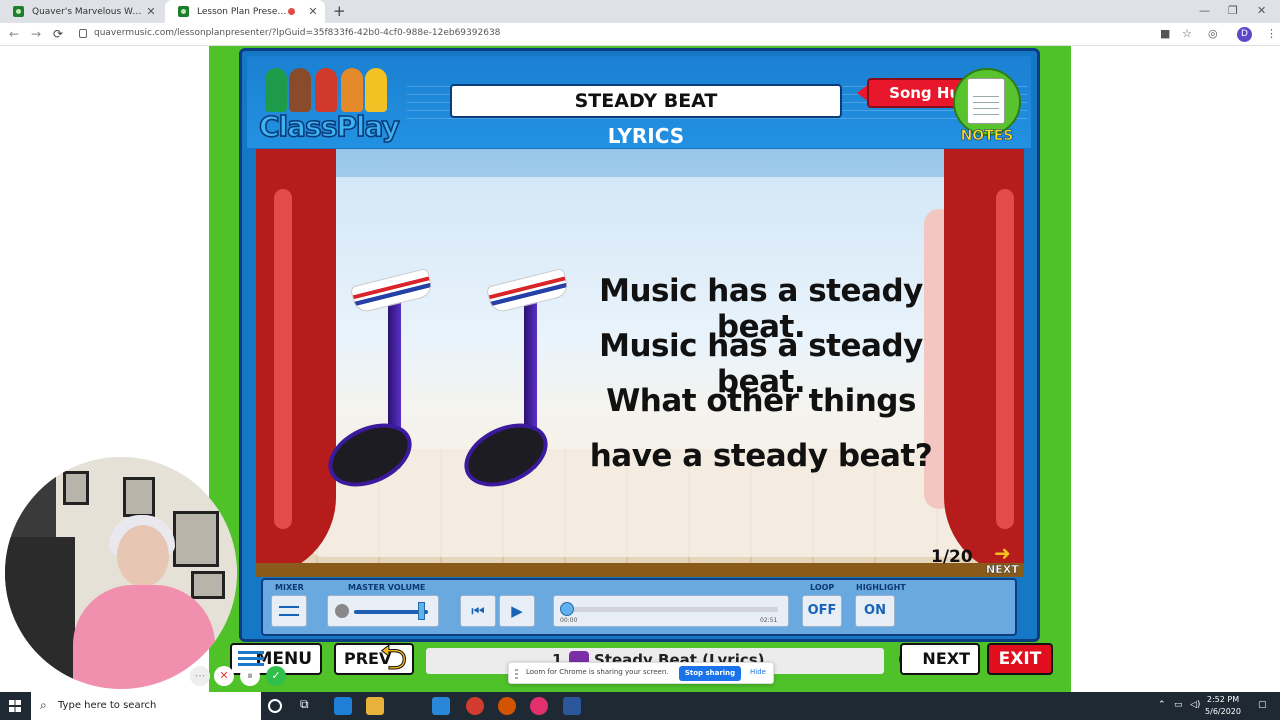 The width and height of the screenshot is (1280, 720). What do you see at coordinates (822, 611) in the screenshot?
I see `loop-toggle: OFF` at bounding box center [822, 611].